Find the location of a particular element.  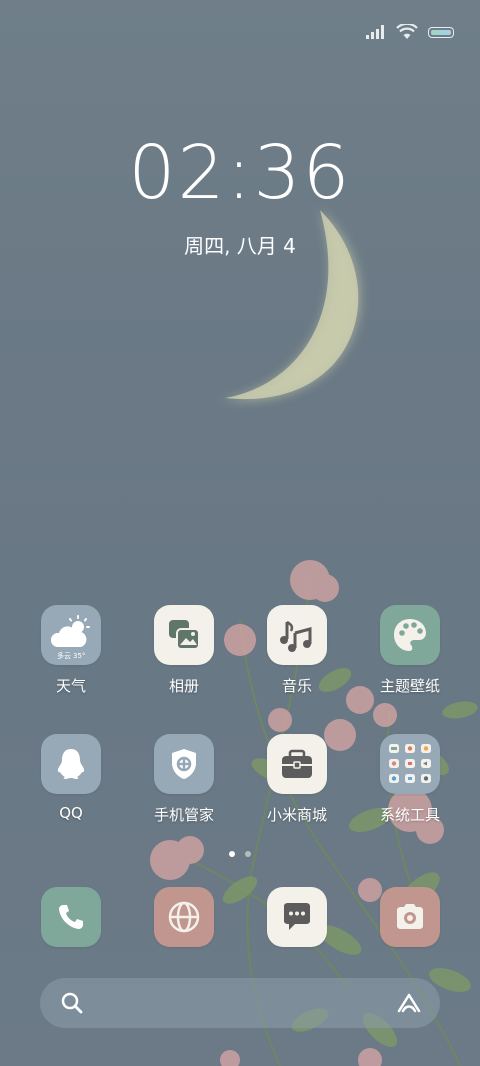

app-system-tools: 系统工具 is located at coordinates (410, 779).